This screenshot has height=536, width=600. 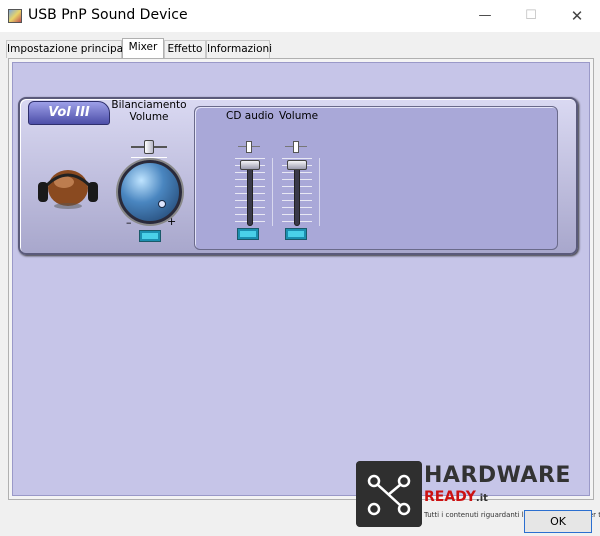 I want to click on balance-minus-label: –, so click(x=129, y=222).